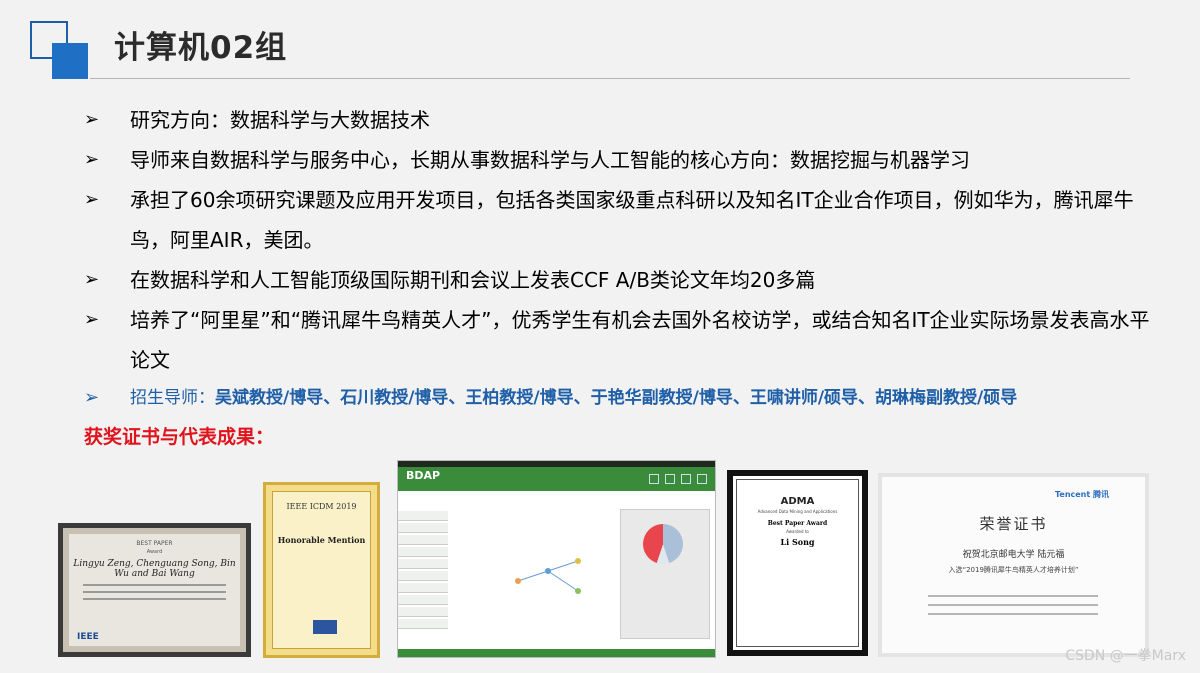 This screenshot has width=1200, height=673. What do you see at coordinates (321, 506) in the screenshot?
I see `cert2-title: IEEE ICDM 2019` at bounding box center [321, 506].